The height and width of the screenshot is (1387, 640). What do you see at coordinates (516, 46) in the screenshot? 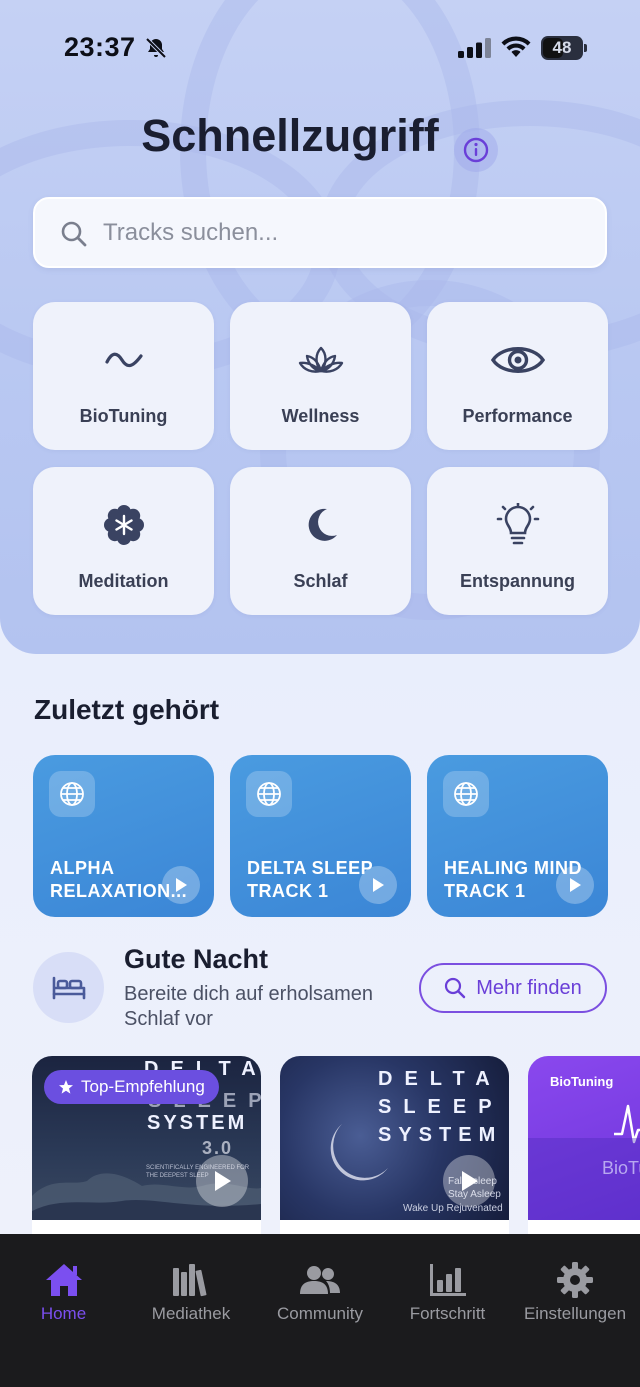
I see `wifi-icon` at bounding box center [516, 46].